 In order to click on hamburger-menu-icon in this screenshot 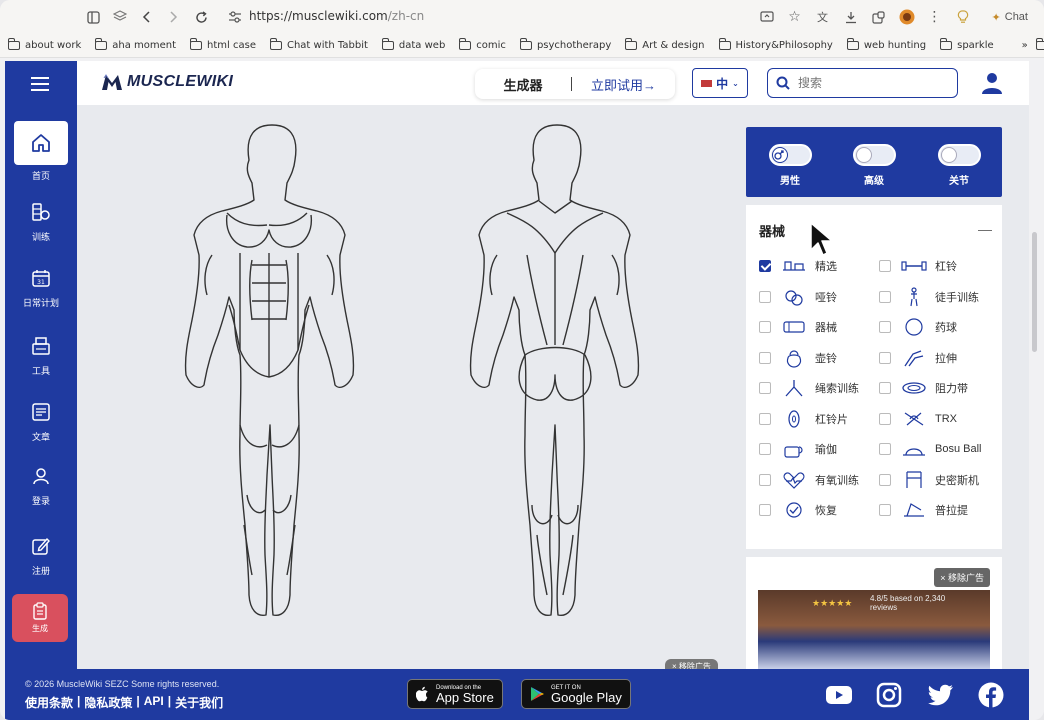, I will do `click(40, 84)`.